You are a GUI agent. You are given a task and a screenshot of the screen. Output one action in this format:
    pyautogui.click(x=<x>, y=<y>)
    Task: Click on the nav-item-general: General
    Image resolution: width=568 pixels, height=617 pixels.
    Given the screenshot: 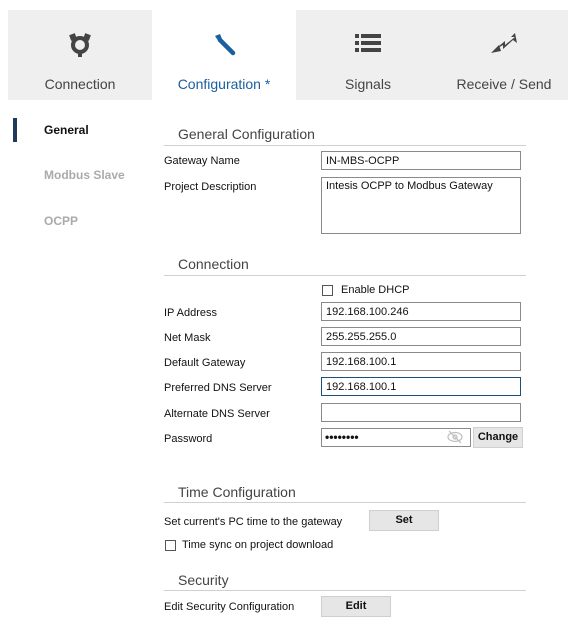 What is the action you would take?
    pyautogui.click(x=74, y=133)
    